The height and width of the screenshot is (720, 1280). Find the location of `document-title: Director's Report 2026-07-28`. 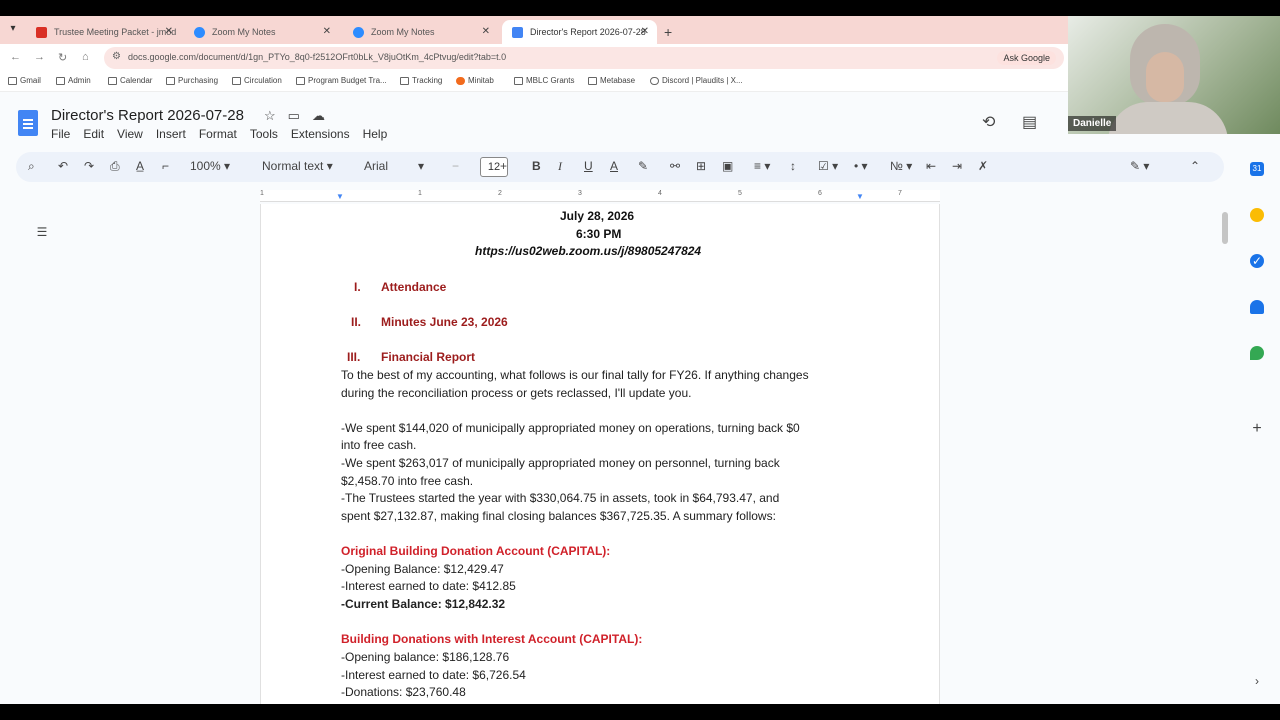

document-title: Director's Report 2026-07-28 is located at coordinates (147, 115).